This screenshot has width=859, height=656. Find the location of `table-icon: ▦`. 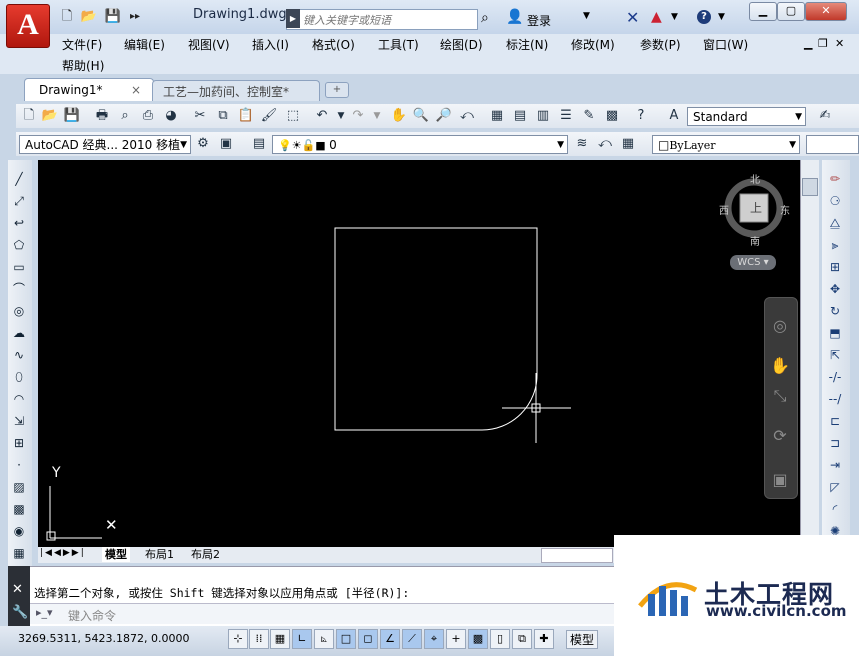

table-icon: ▦ is located at coordinates (19, 553).